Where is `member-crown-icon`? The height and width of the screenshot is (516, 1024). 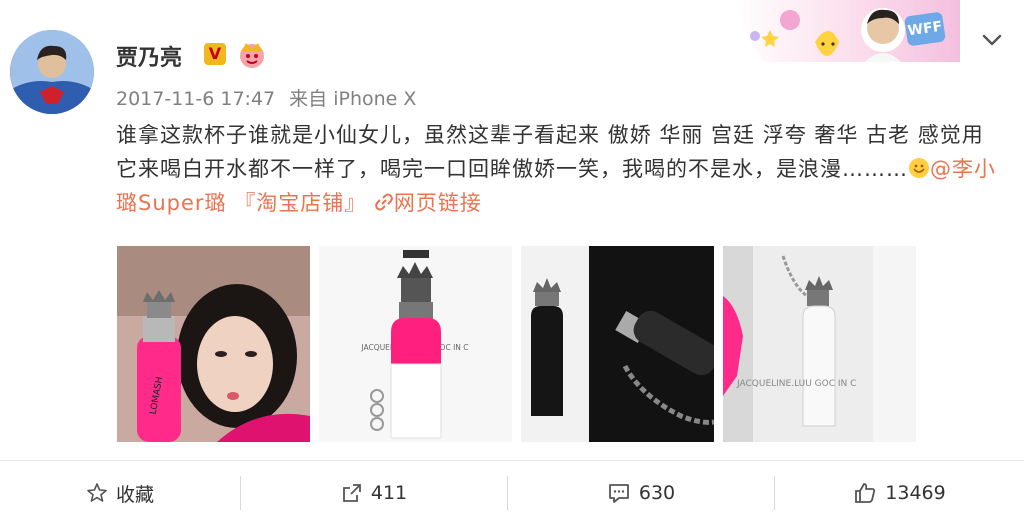
member-crown-icon is located at coordinates (252, 55).